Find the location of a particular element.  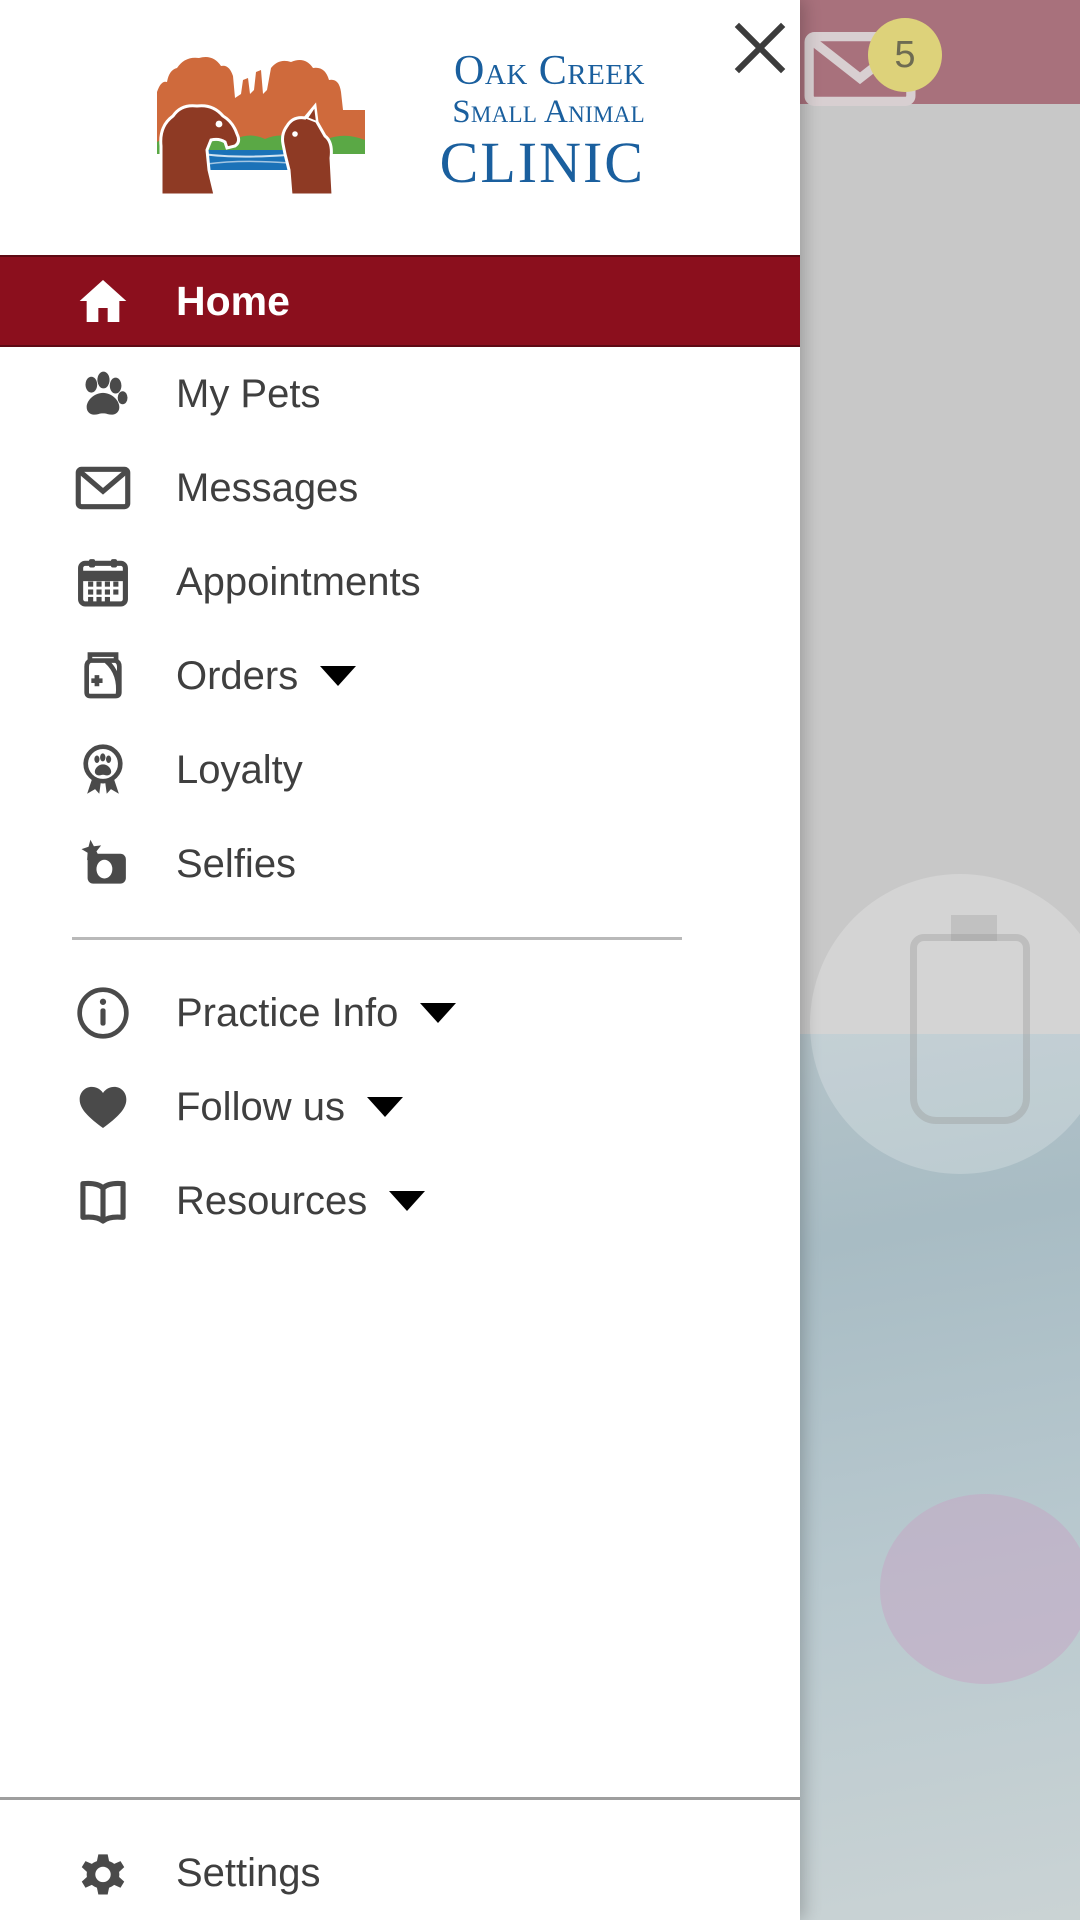

nav-item-appointments: Appointments is located at coordinates (400, 582).